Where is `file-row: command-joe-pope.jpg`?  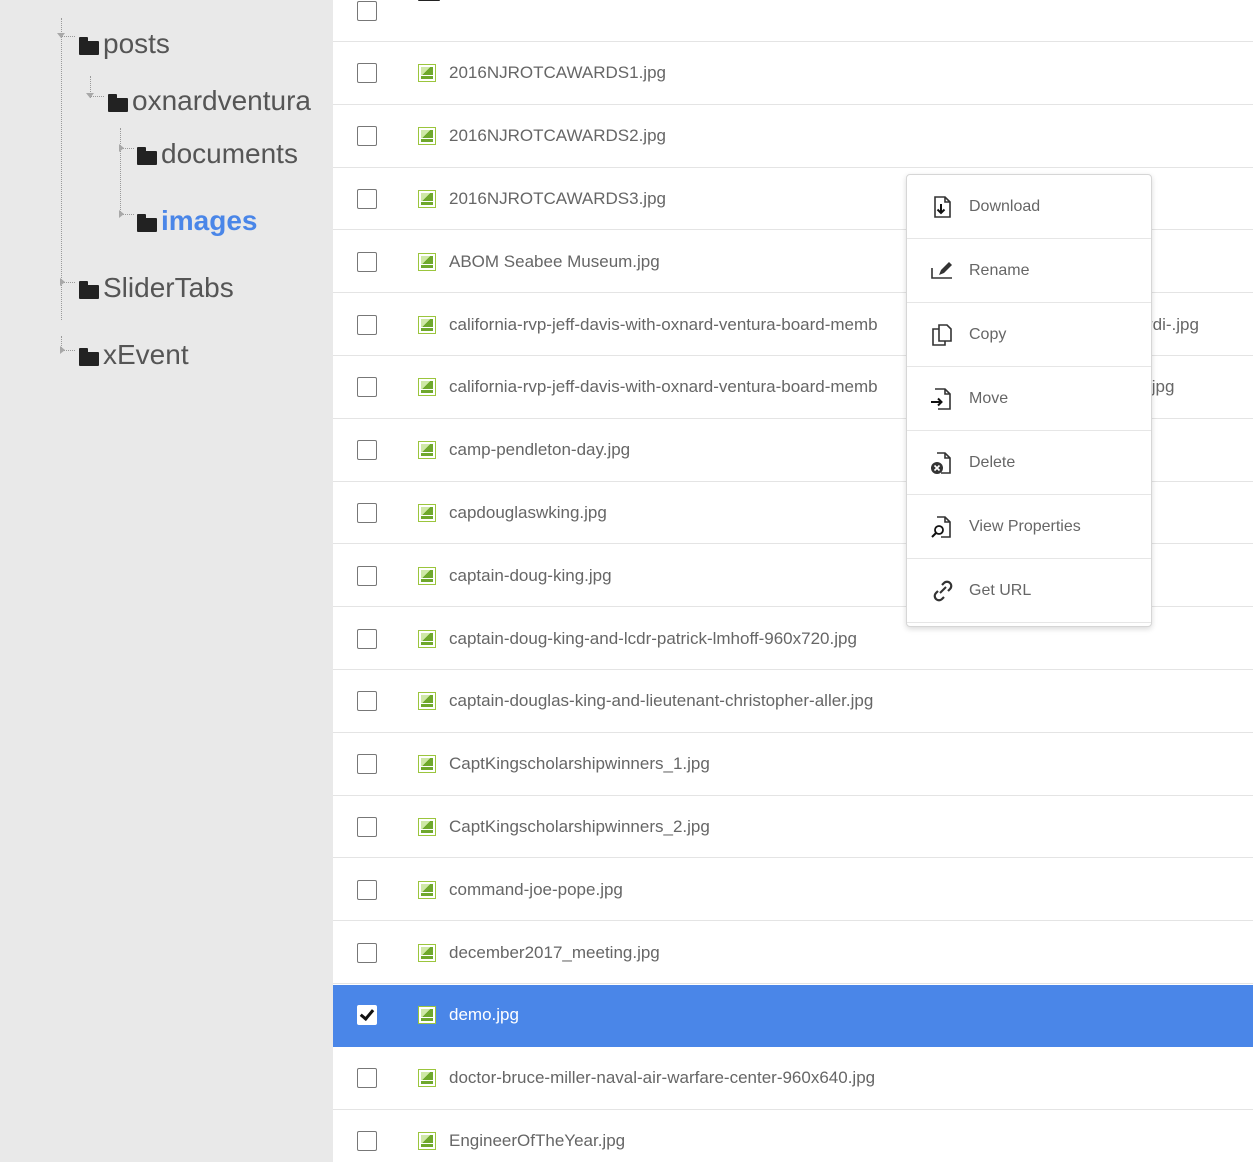
file-row: command-joe-pope.jpg is located at coordinates (793, 890).